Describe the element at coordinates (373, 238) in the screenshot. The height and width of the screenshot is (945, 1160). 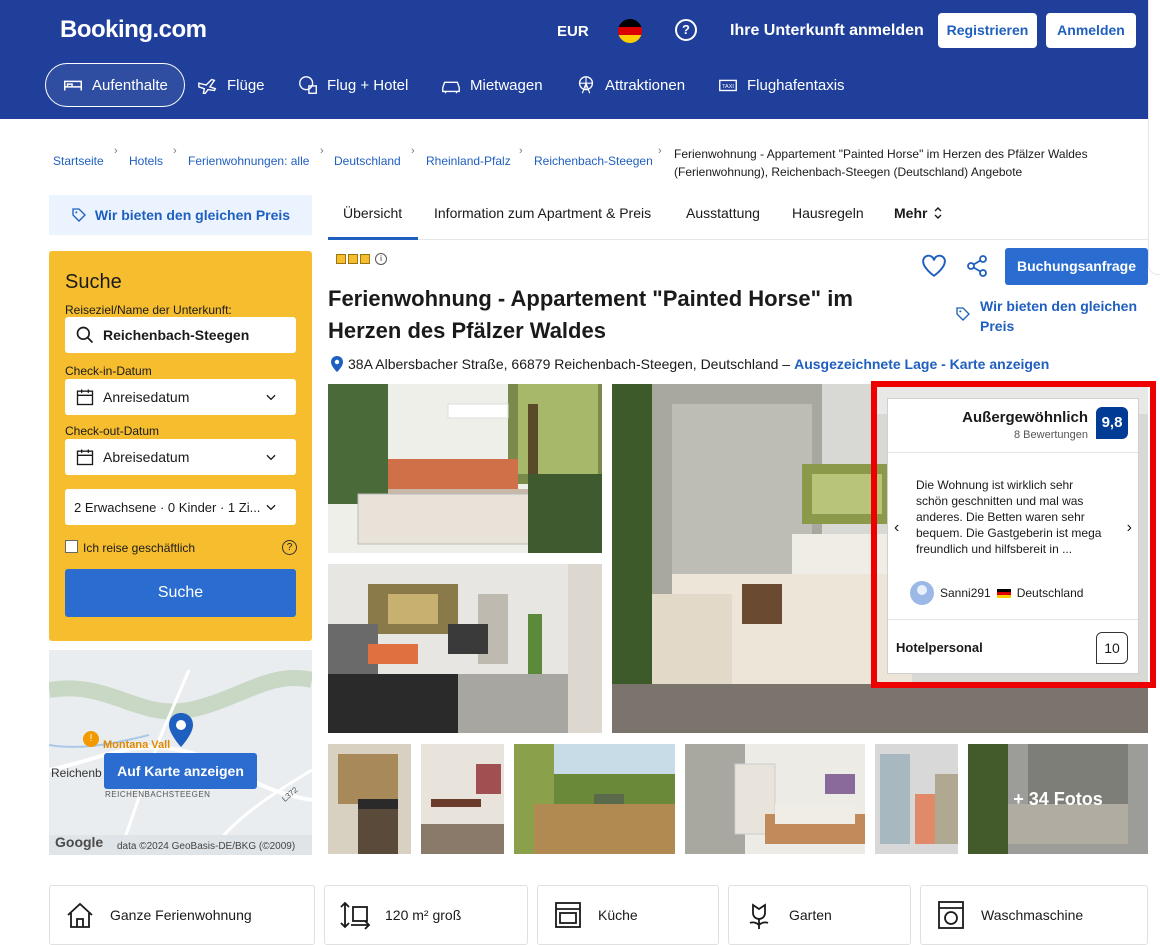
I see `active-tab-indicator` at that location.